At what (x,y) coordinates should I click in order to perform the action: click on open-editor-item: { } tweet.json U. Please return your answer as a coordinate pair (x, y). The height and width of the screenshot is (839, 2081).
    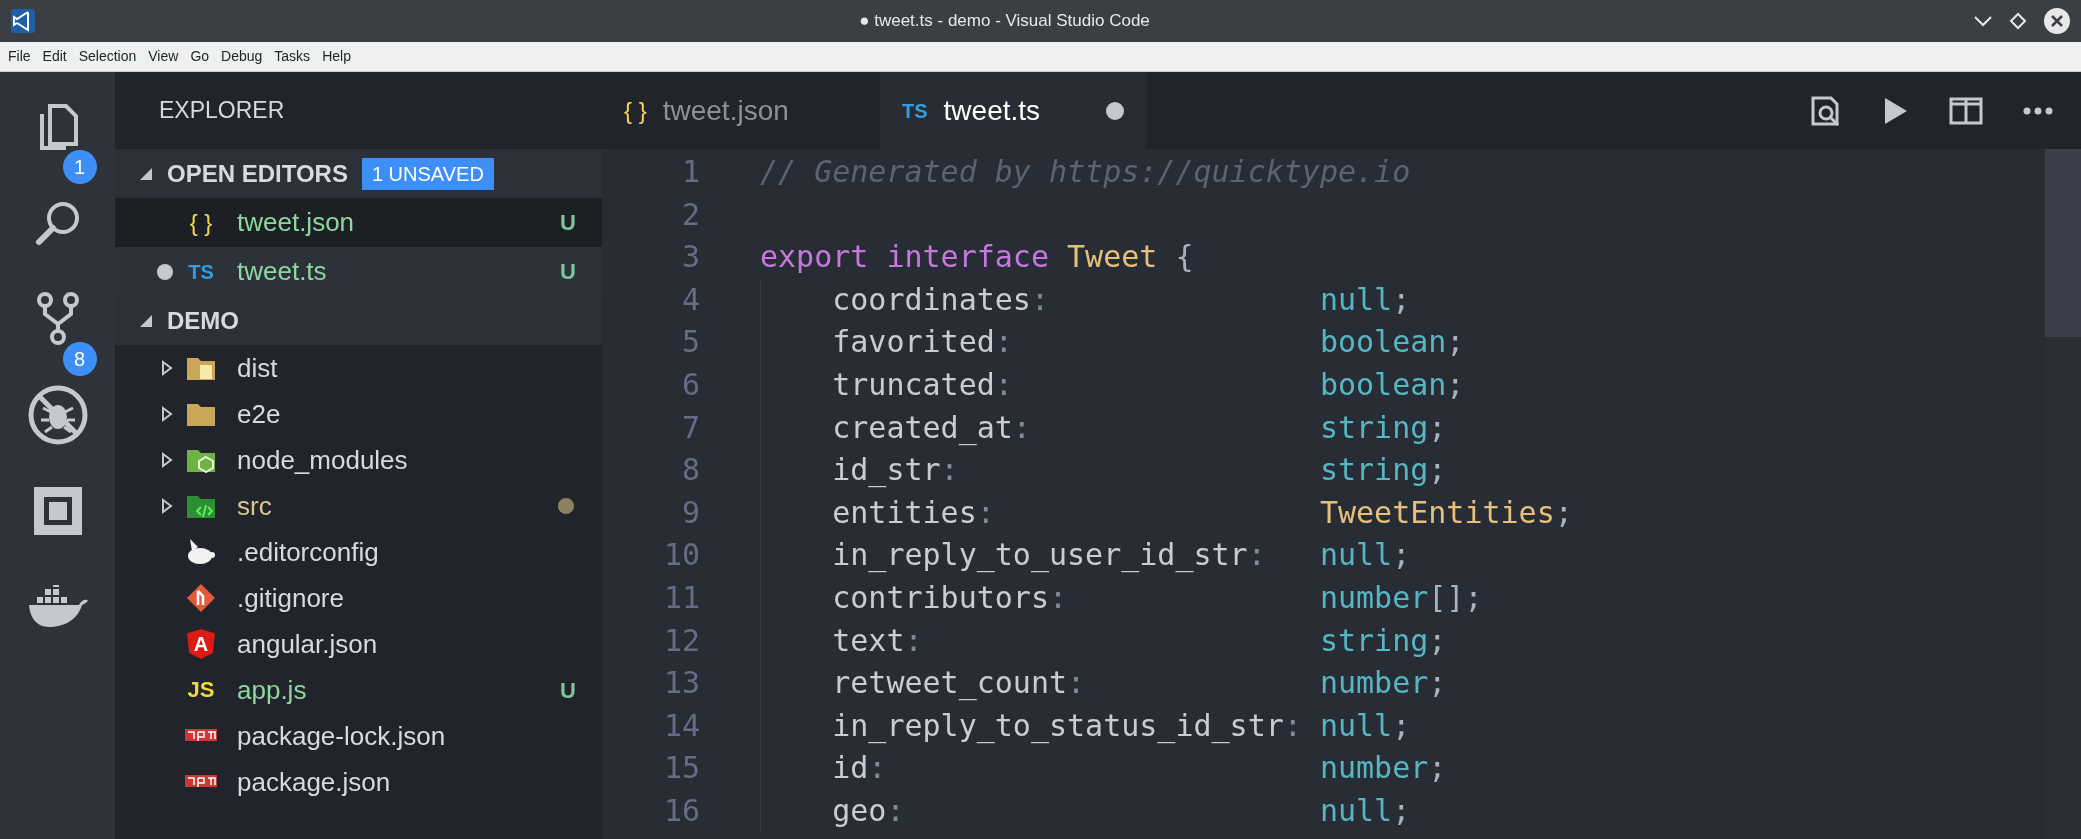
    Looking at the image, I should click on (358, 222).